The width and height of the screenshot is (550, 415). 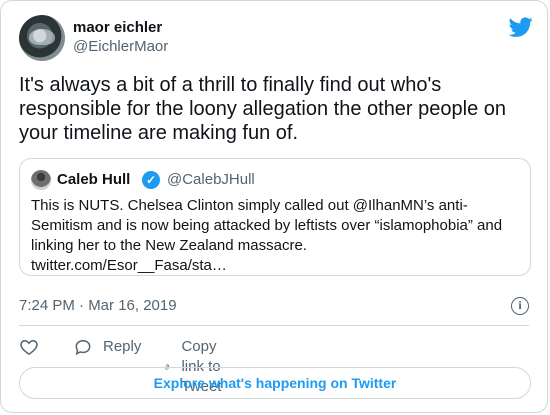 What do you see at coordinates (41, 180) in the screenshot?
I see `quoted-author-avatar` at bounding box center [41, 180].